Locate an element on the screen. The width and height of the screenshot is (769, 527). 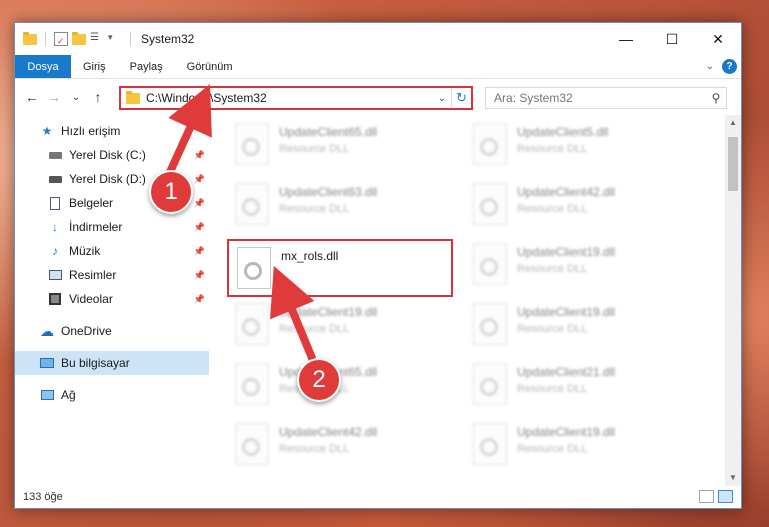
back-button: ← is located at coordinates (32, 97).